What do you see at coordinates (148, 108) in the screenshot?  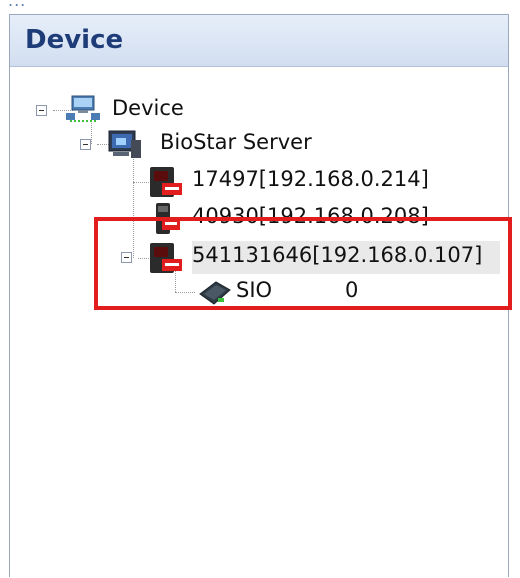 I see `tree-node-label: Device` at bounding box center [148, 108].